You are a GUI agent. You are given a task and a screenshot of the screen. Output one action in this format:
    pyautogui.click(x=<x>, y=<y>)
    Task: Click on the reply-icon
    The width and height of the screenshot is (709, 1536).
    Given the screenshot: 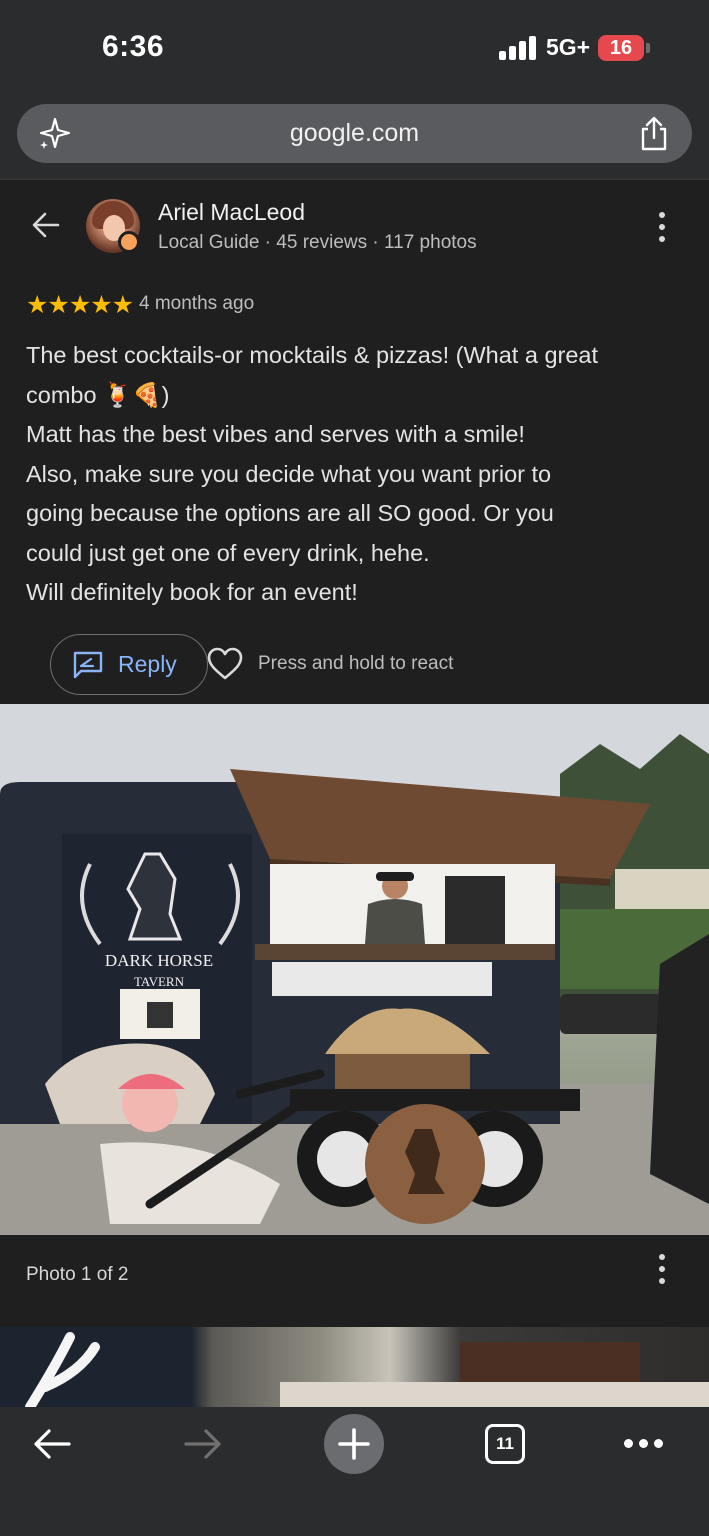 What is the action you would take?
    pyautogui.click(x=88, y=665)
    